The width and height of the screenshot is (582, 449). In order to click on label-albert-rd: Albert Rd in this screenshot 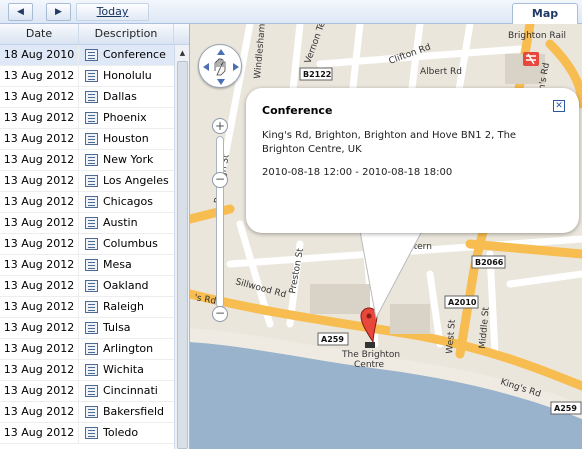, I will do `click(441, 72)`.